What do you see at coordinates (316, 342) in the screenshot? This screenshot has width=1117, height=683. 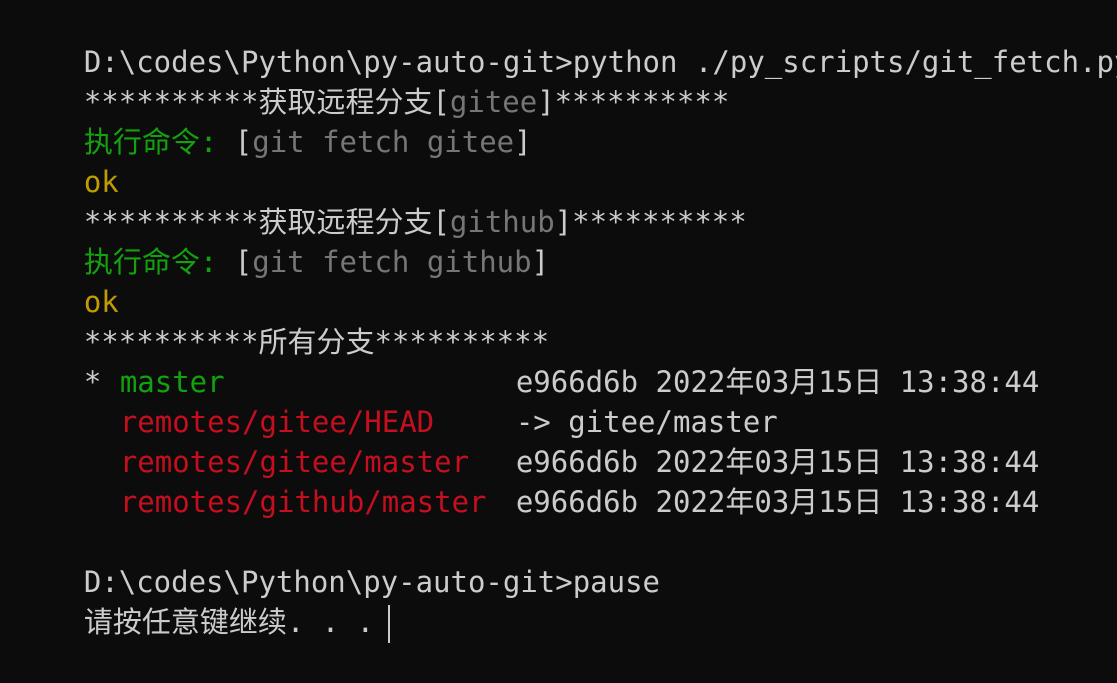 I see `branches-header-text: **********所有分支**********` at bounding box center [316, 342].